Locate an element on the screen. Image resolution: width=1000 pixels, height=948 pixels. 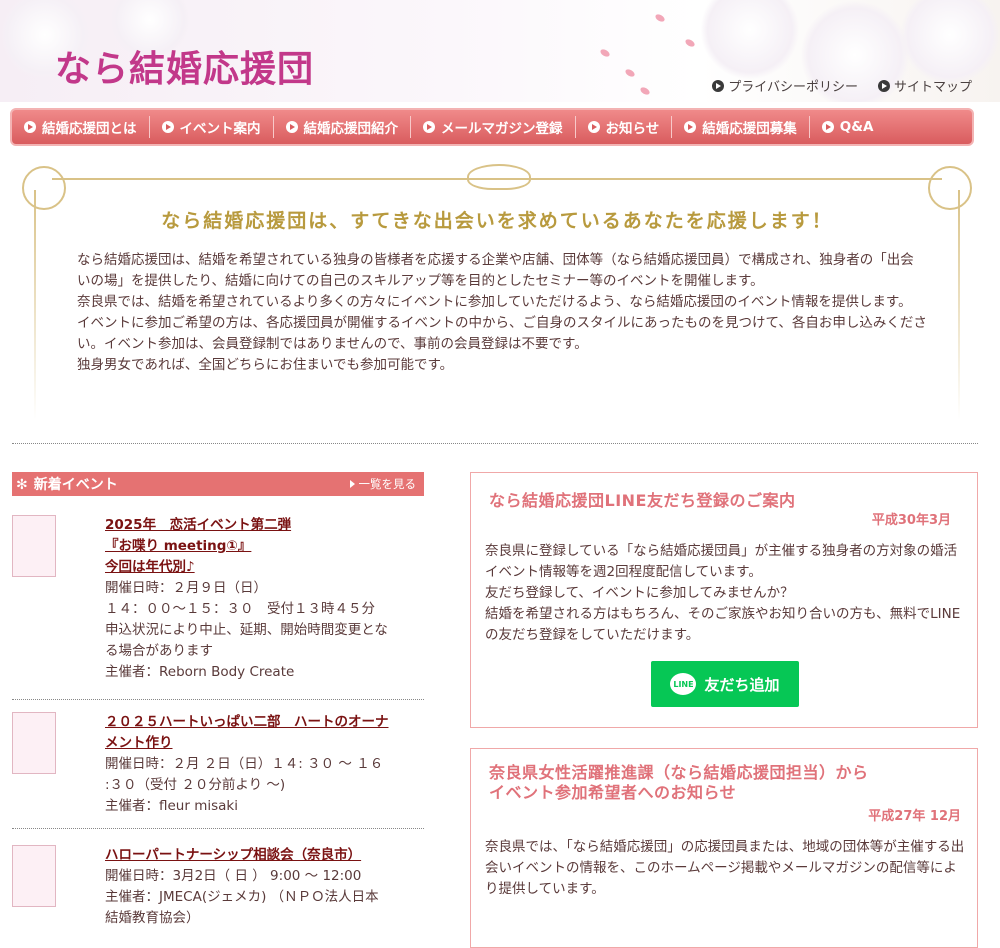
nav-item-mail-magazine: メールマガジン登録 is located at coordinates (493, 127).